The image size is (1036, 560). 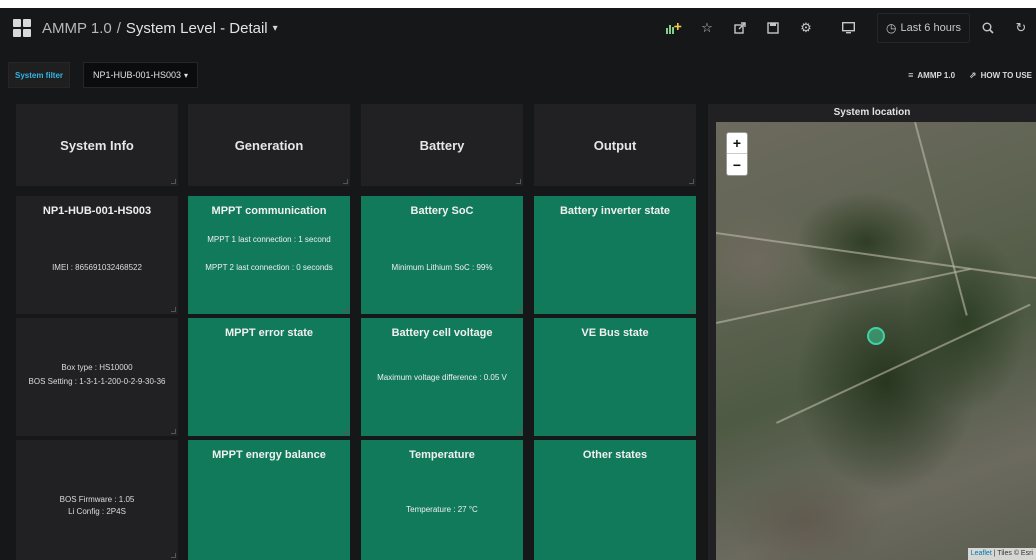 I want to click on mppt-error-state-title: MPPT error state, so click(x=269, y=333).